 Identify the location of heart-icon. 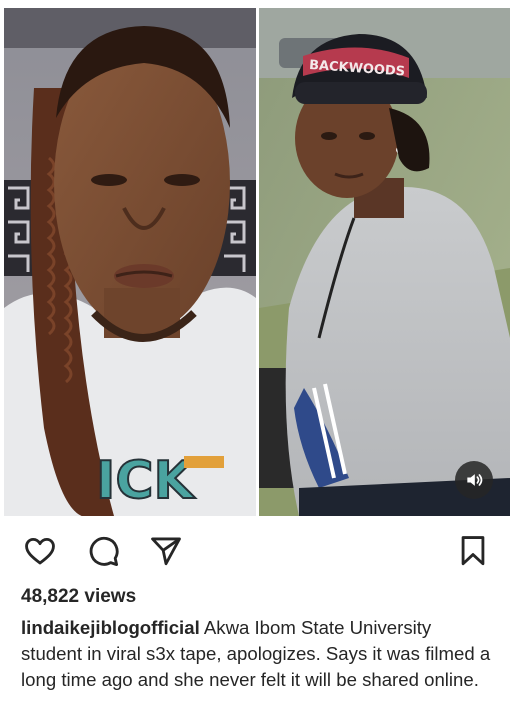
(40, 551).